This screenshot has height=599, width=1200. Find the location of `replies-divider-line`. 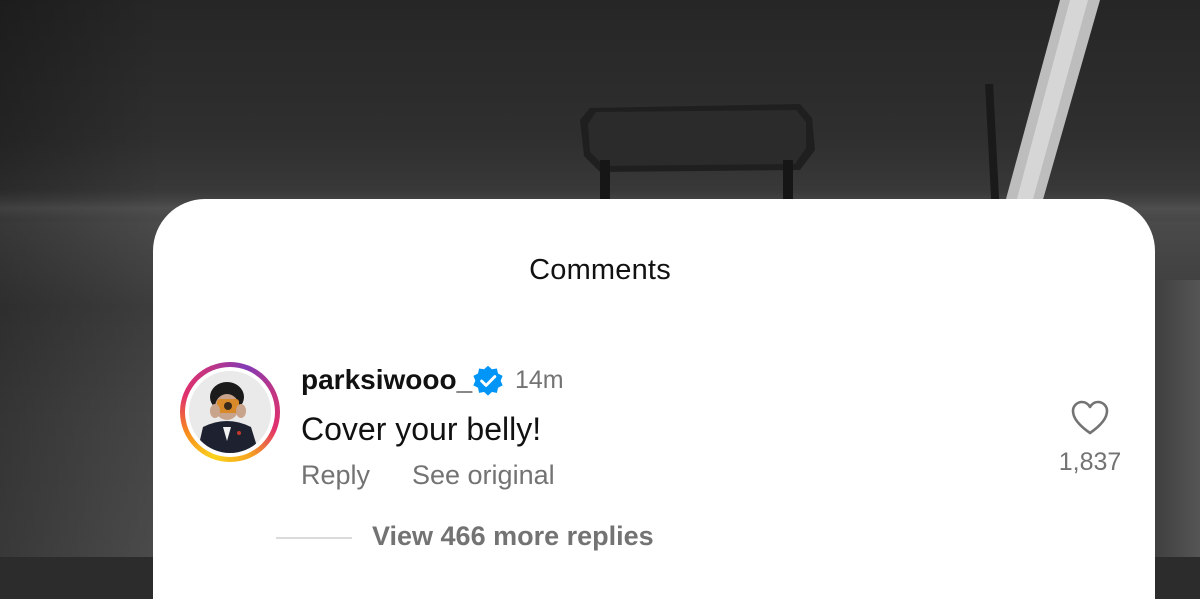

replies-divider-line is located at coordinates (314, 538).